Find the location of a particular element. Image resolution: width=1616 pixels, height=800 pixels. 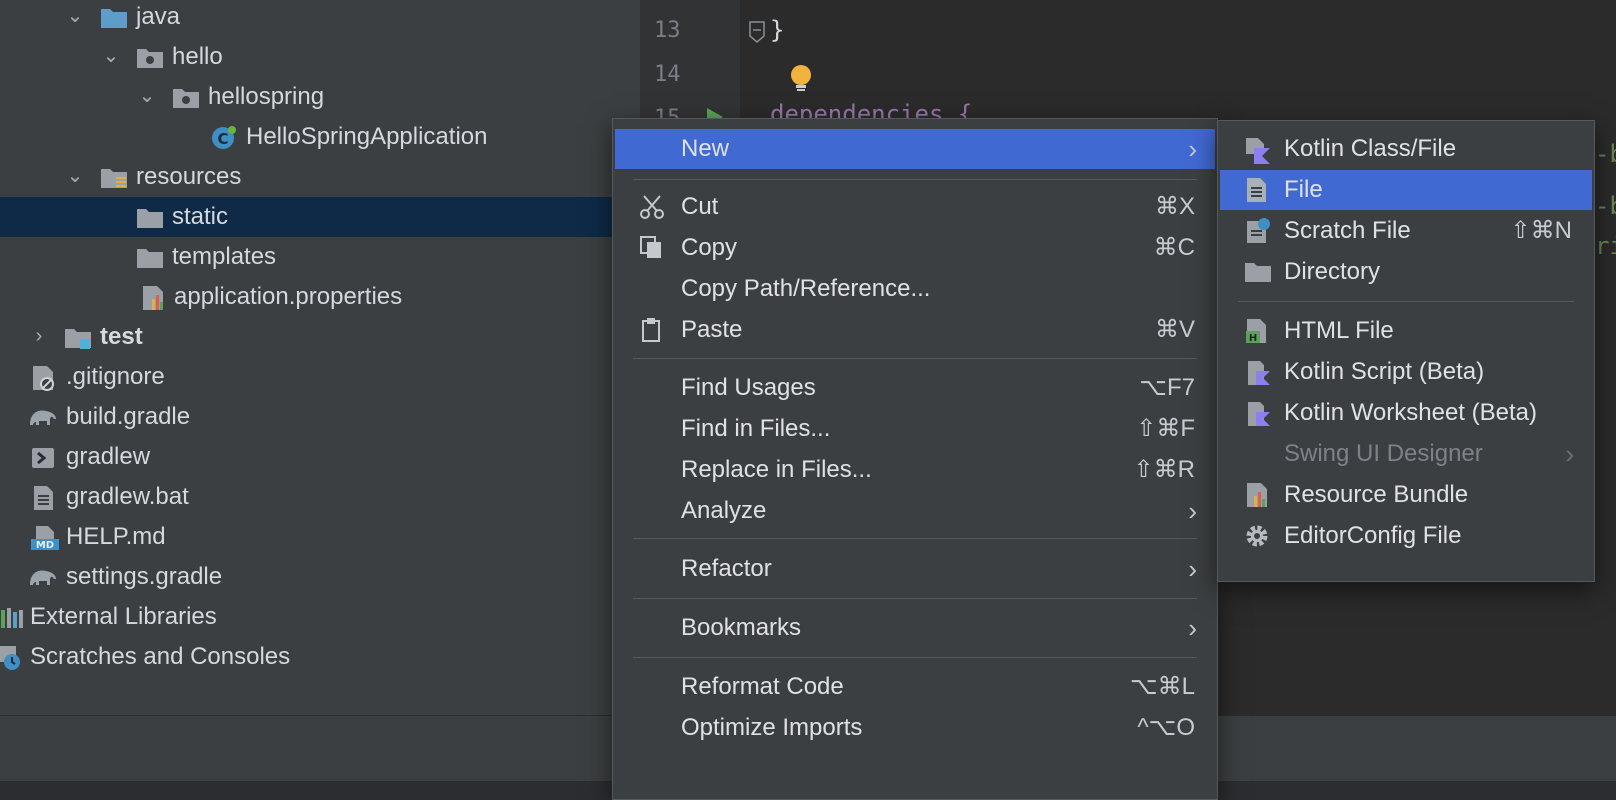

source-folder-icon is located at coordinates (114, 17).